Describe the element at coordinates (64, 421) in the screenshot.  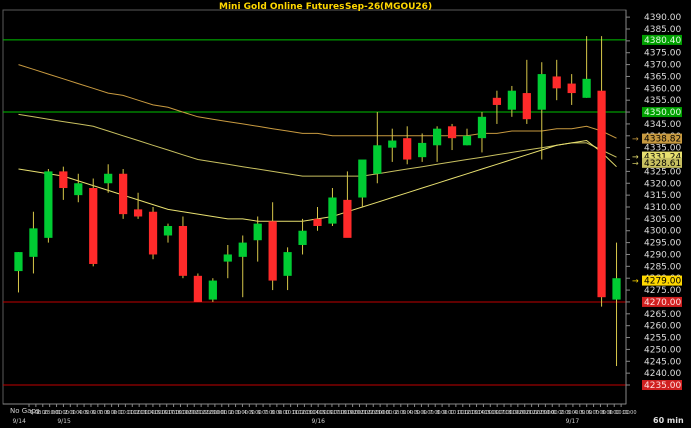
I see `date-label: 9/15` at that location.